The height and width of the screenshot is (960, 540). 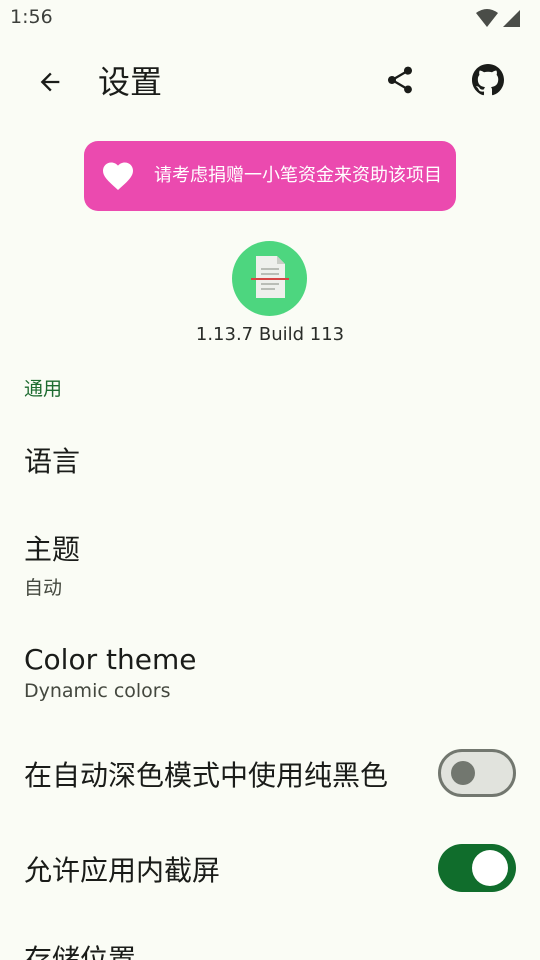 What do you see at coordinates (97, 691) in the screenshot?
I see `pref-summary: Dynamic colors` at bounding box center [97, 691].